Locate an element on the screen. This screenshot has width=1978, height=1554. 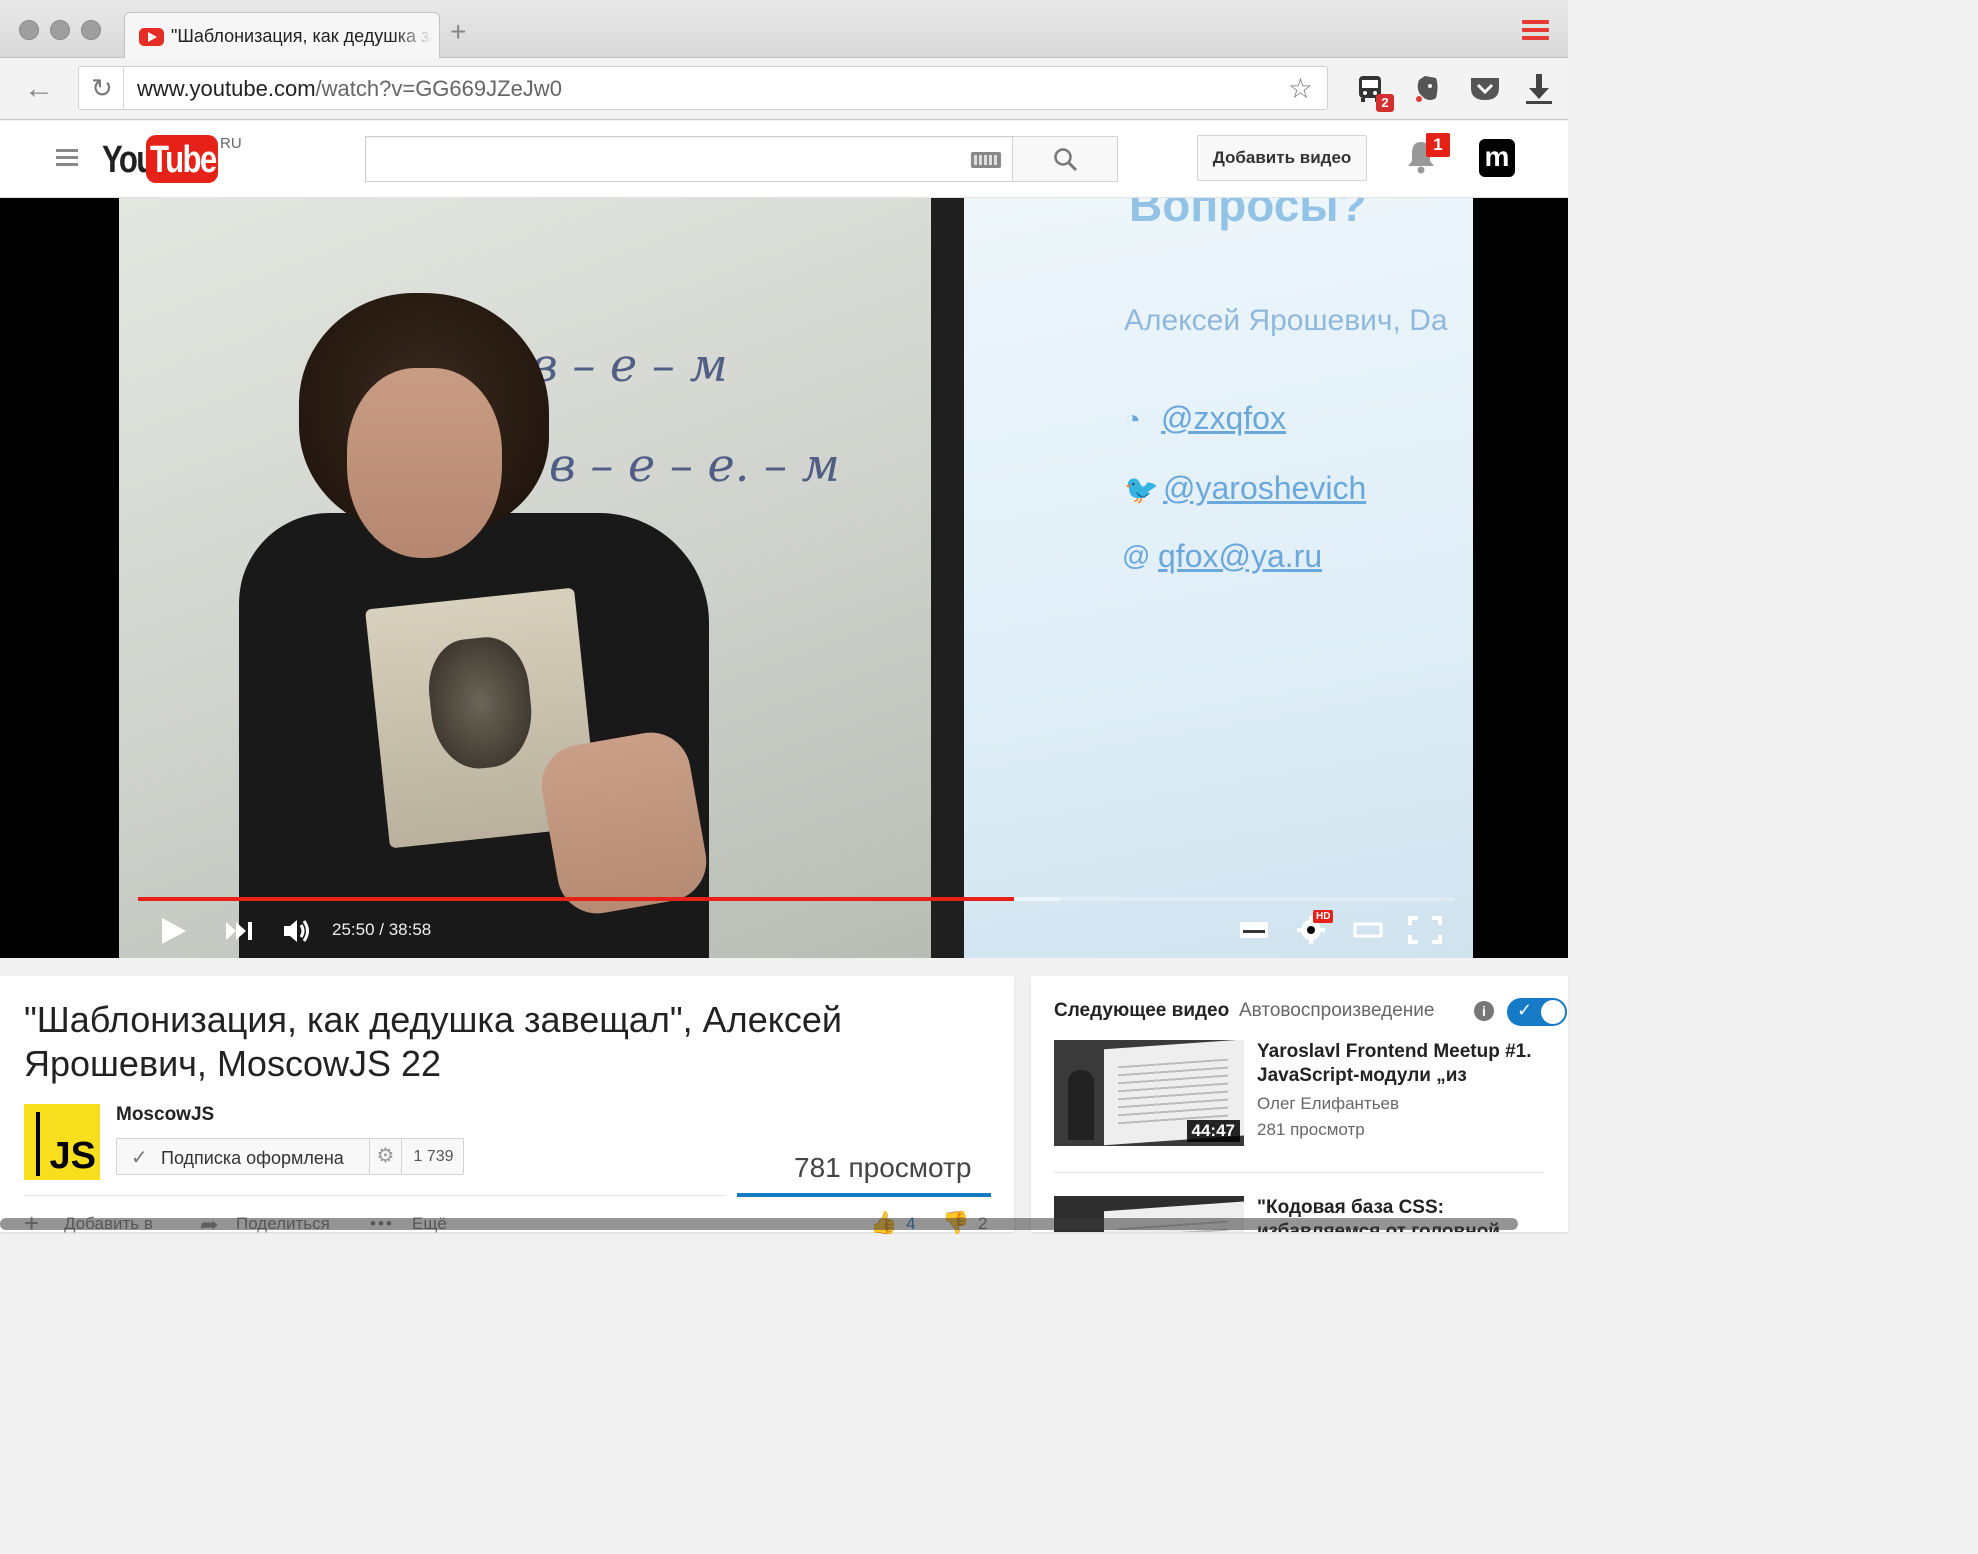
reload-icon: ↻ is located at coordinates (102, 88).